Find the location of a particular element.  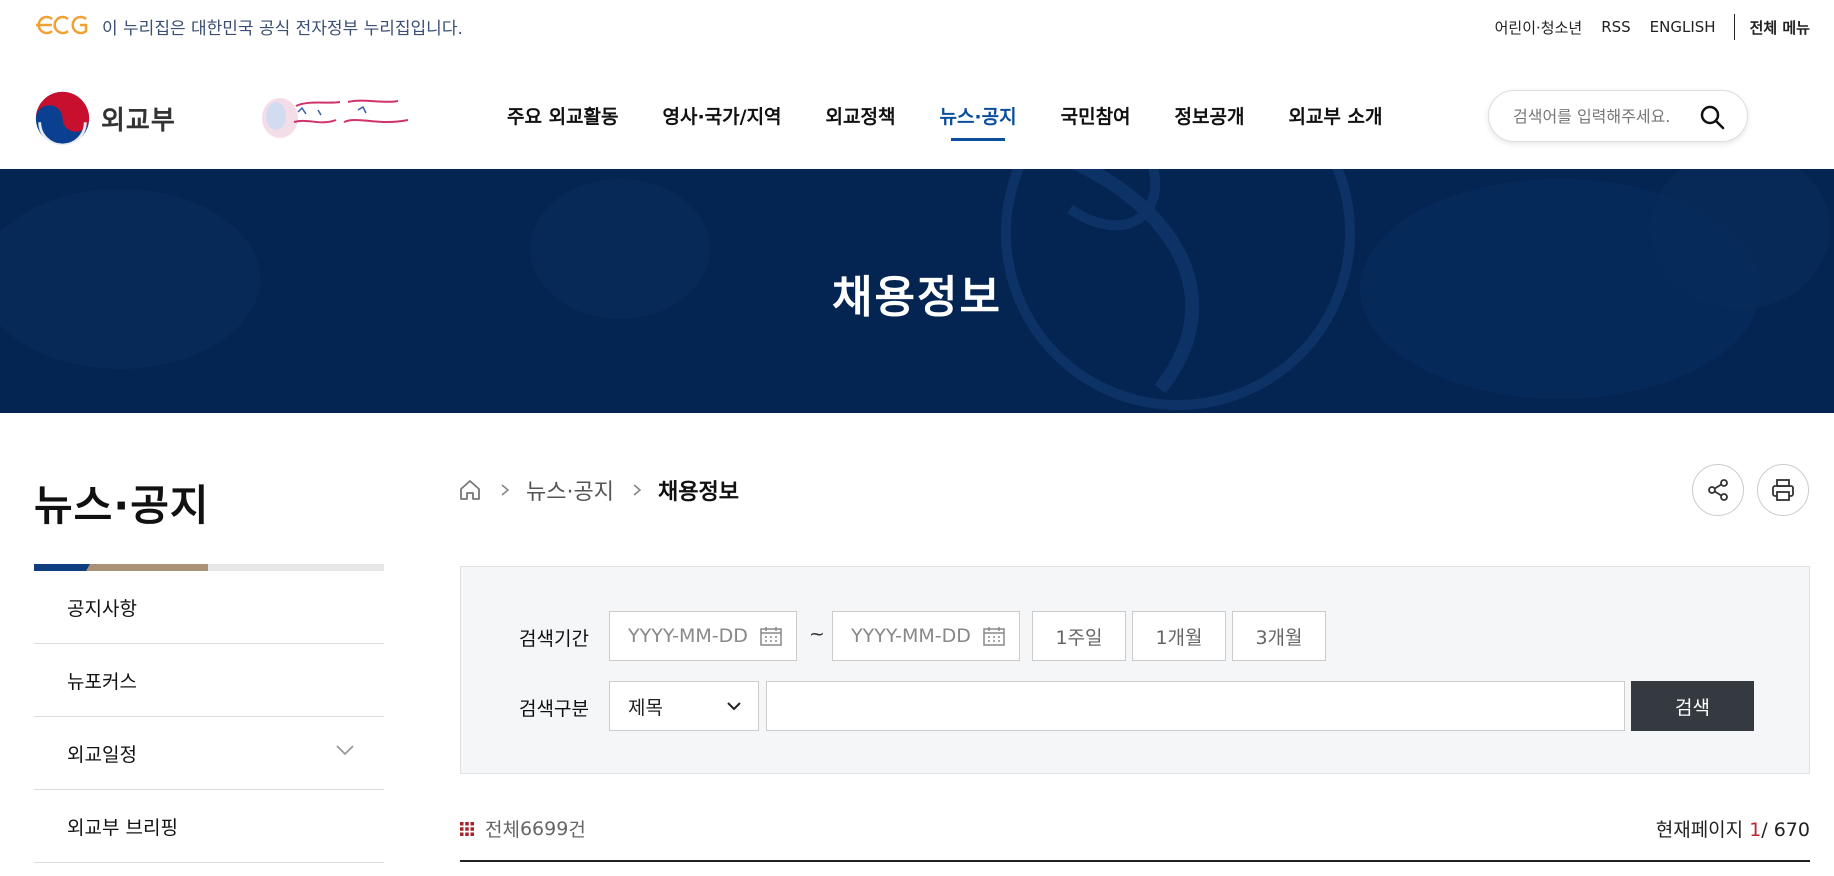

page-label: 현재페이지 is located at coordinates (1702, 830).